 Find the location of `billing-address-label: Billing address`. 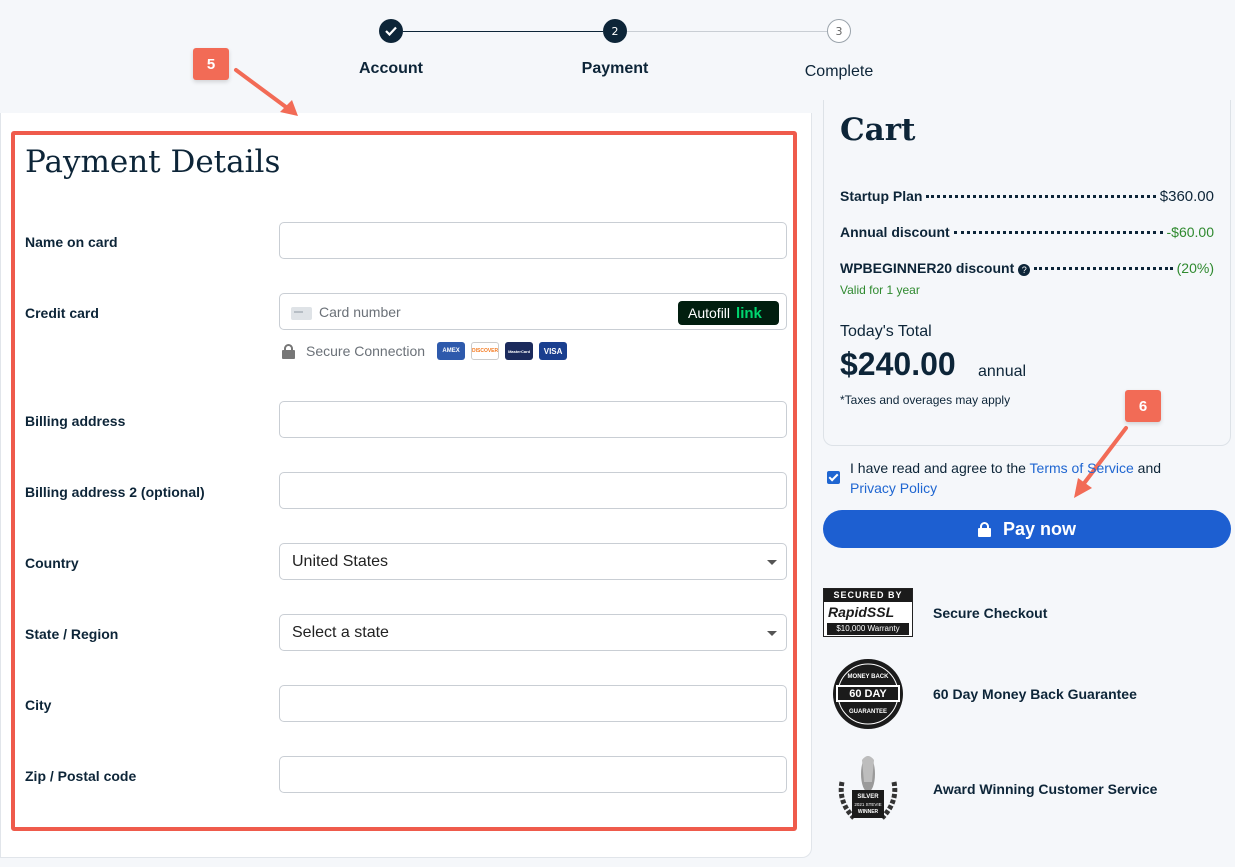

billing-address-label: Billing address is located at coordinates (75, 421).